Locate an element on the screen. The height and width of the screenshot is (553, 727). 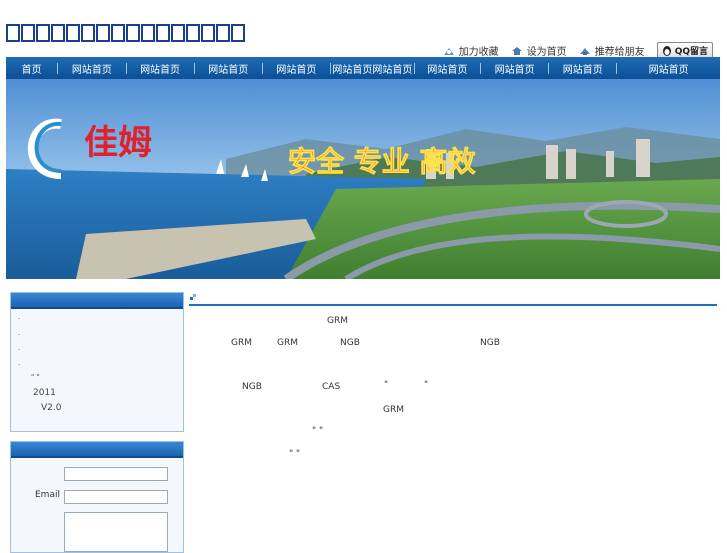
contact-form-panel: Email is located at coordinates (97, 497).